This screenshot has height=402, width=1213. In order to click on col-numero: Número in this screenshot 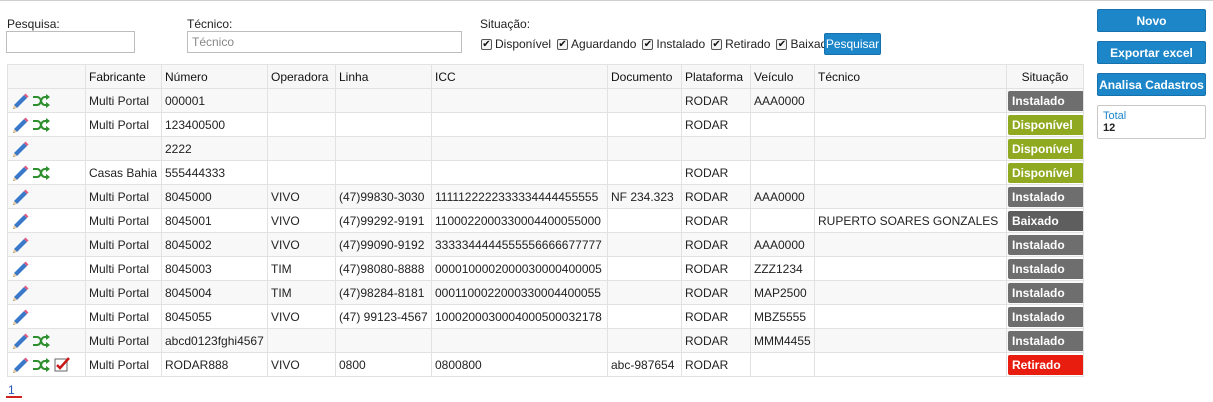, I will do `click(214, 76)`.